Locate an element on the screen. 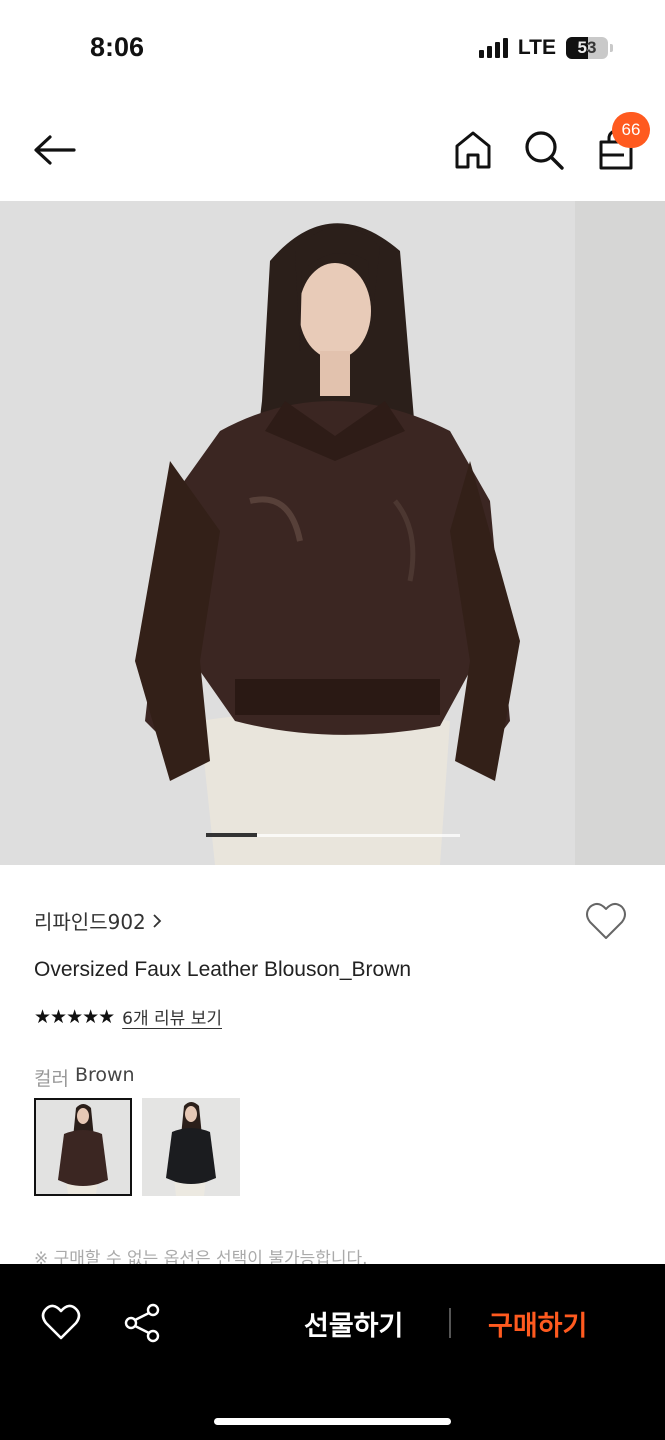  wishlist-button is located at coordinates (606, 921).